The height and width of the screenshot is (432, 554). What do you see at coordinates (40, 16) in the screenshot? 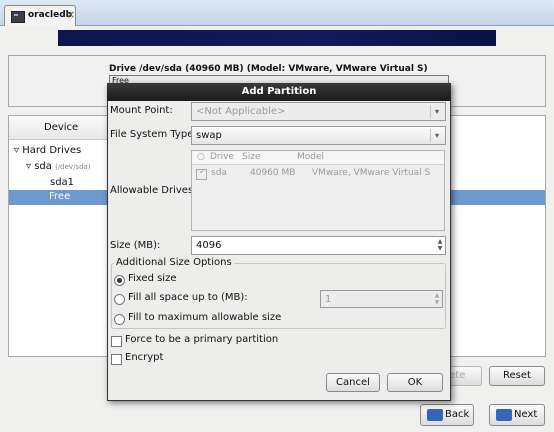
I see `tab-oracledb: oracledb ×` at bounding box center [40, 16].